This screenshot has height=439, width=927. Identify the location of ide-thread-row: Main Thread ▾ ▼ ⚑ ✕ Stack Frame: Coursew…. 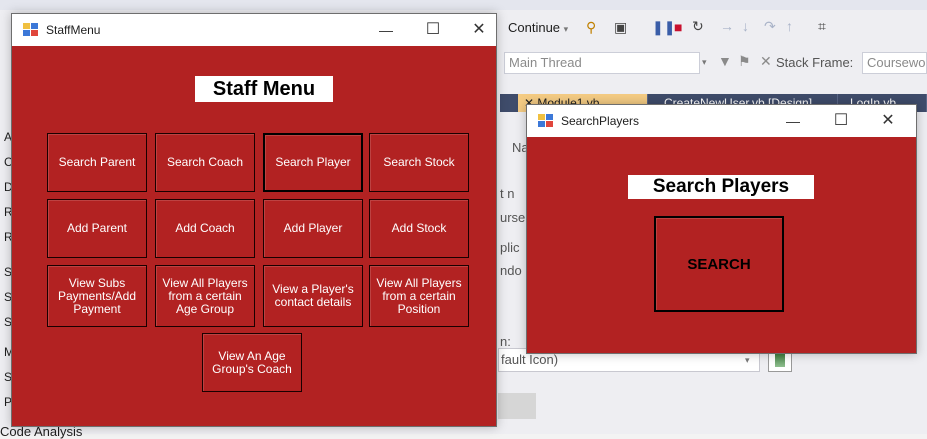
(708, 63).